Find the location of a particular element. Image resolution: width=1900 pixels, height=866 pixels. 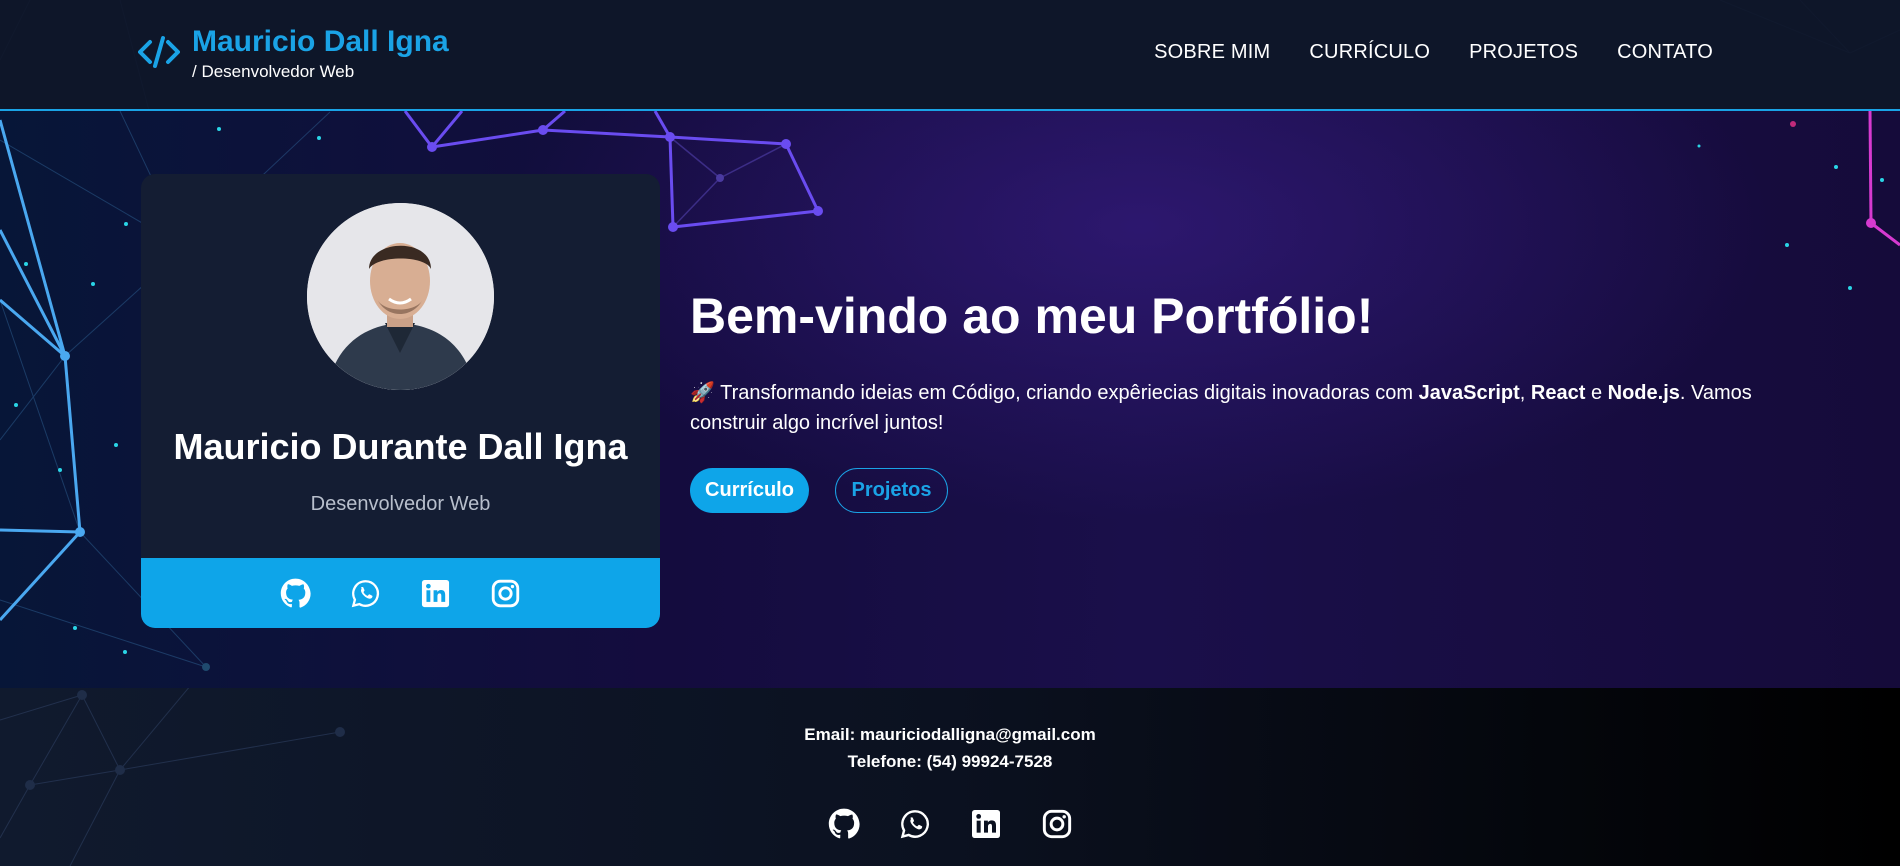

footer-email: Email: mauriciodalligna@gmail.com is located at coordinates (950, 734).